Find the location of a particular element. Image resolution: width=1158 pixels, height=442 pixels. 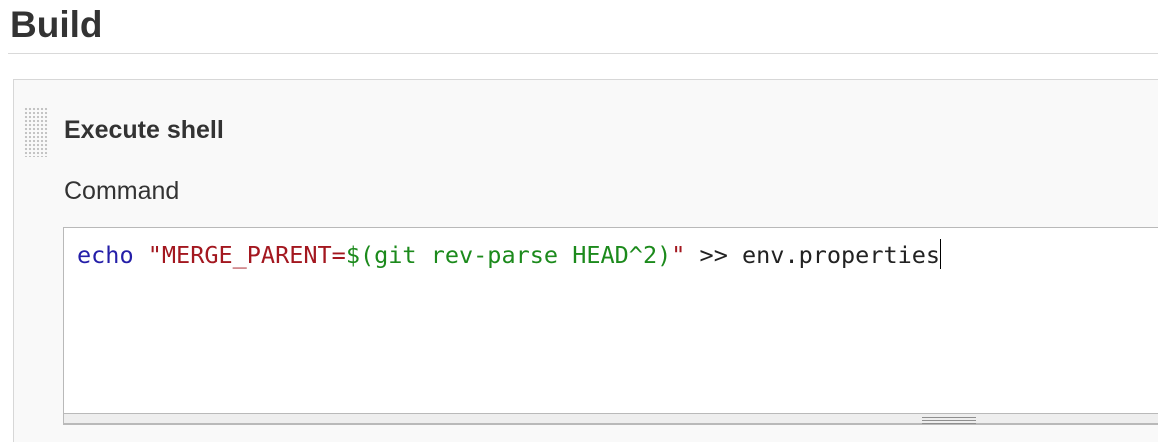

section-divider is located at coordinates (583, 53).